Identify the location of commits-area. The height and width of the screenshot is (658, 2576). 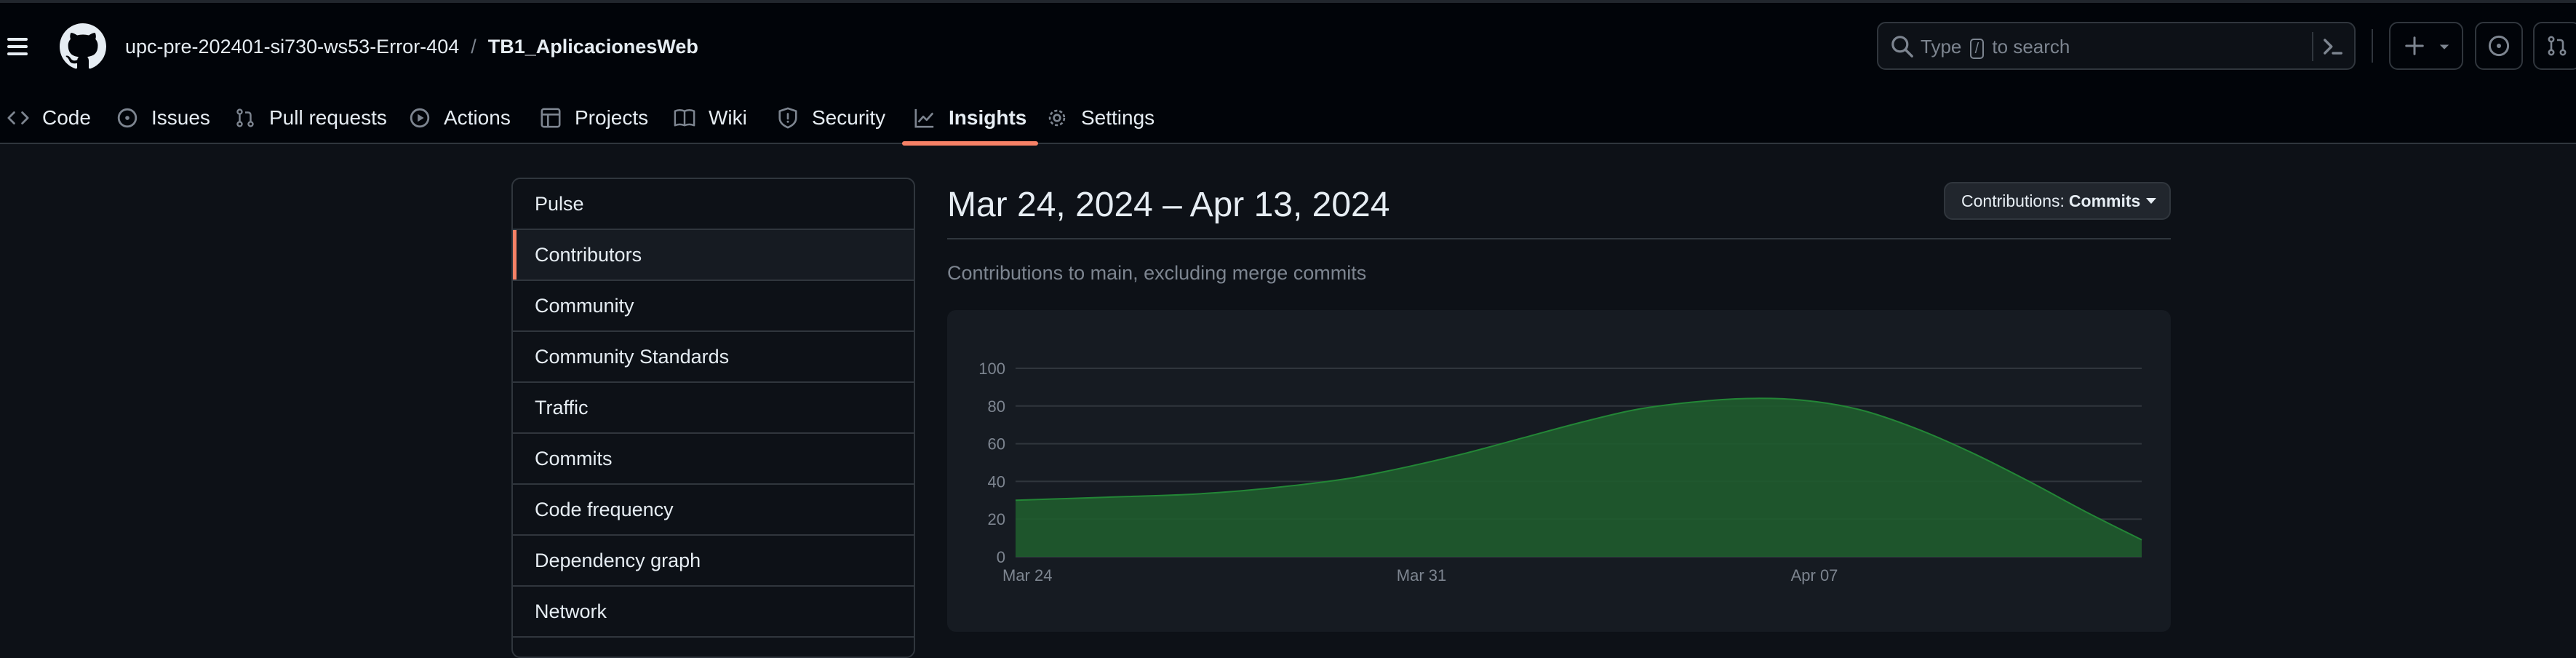
(1579, 477).